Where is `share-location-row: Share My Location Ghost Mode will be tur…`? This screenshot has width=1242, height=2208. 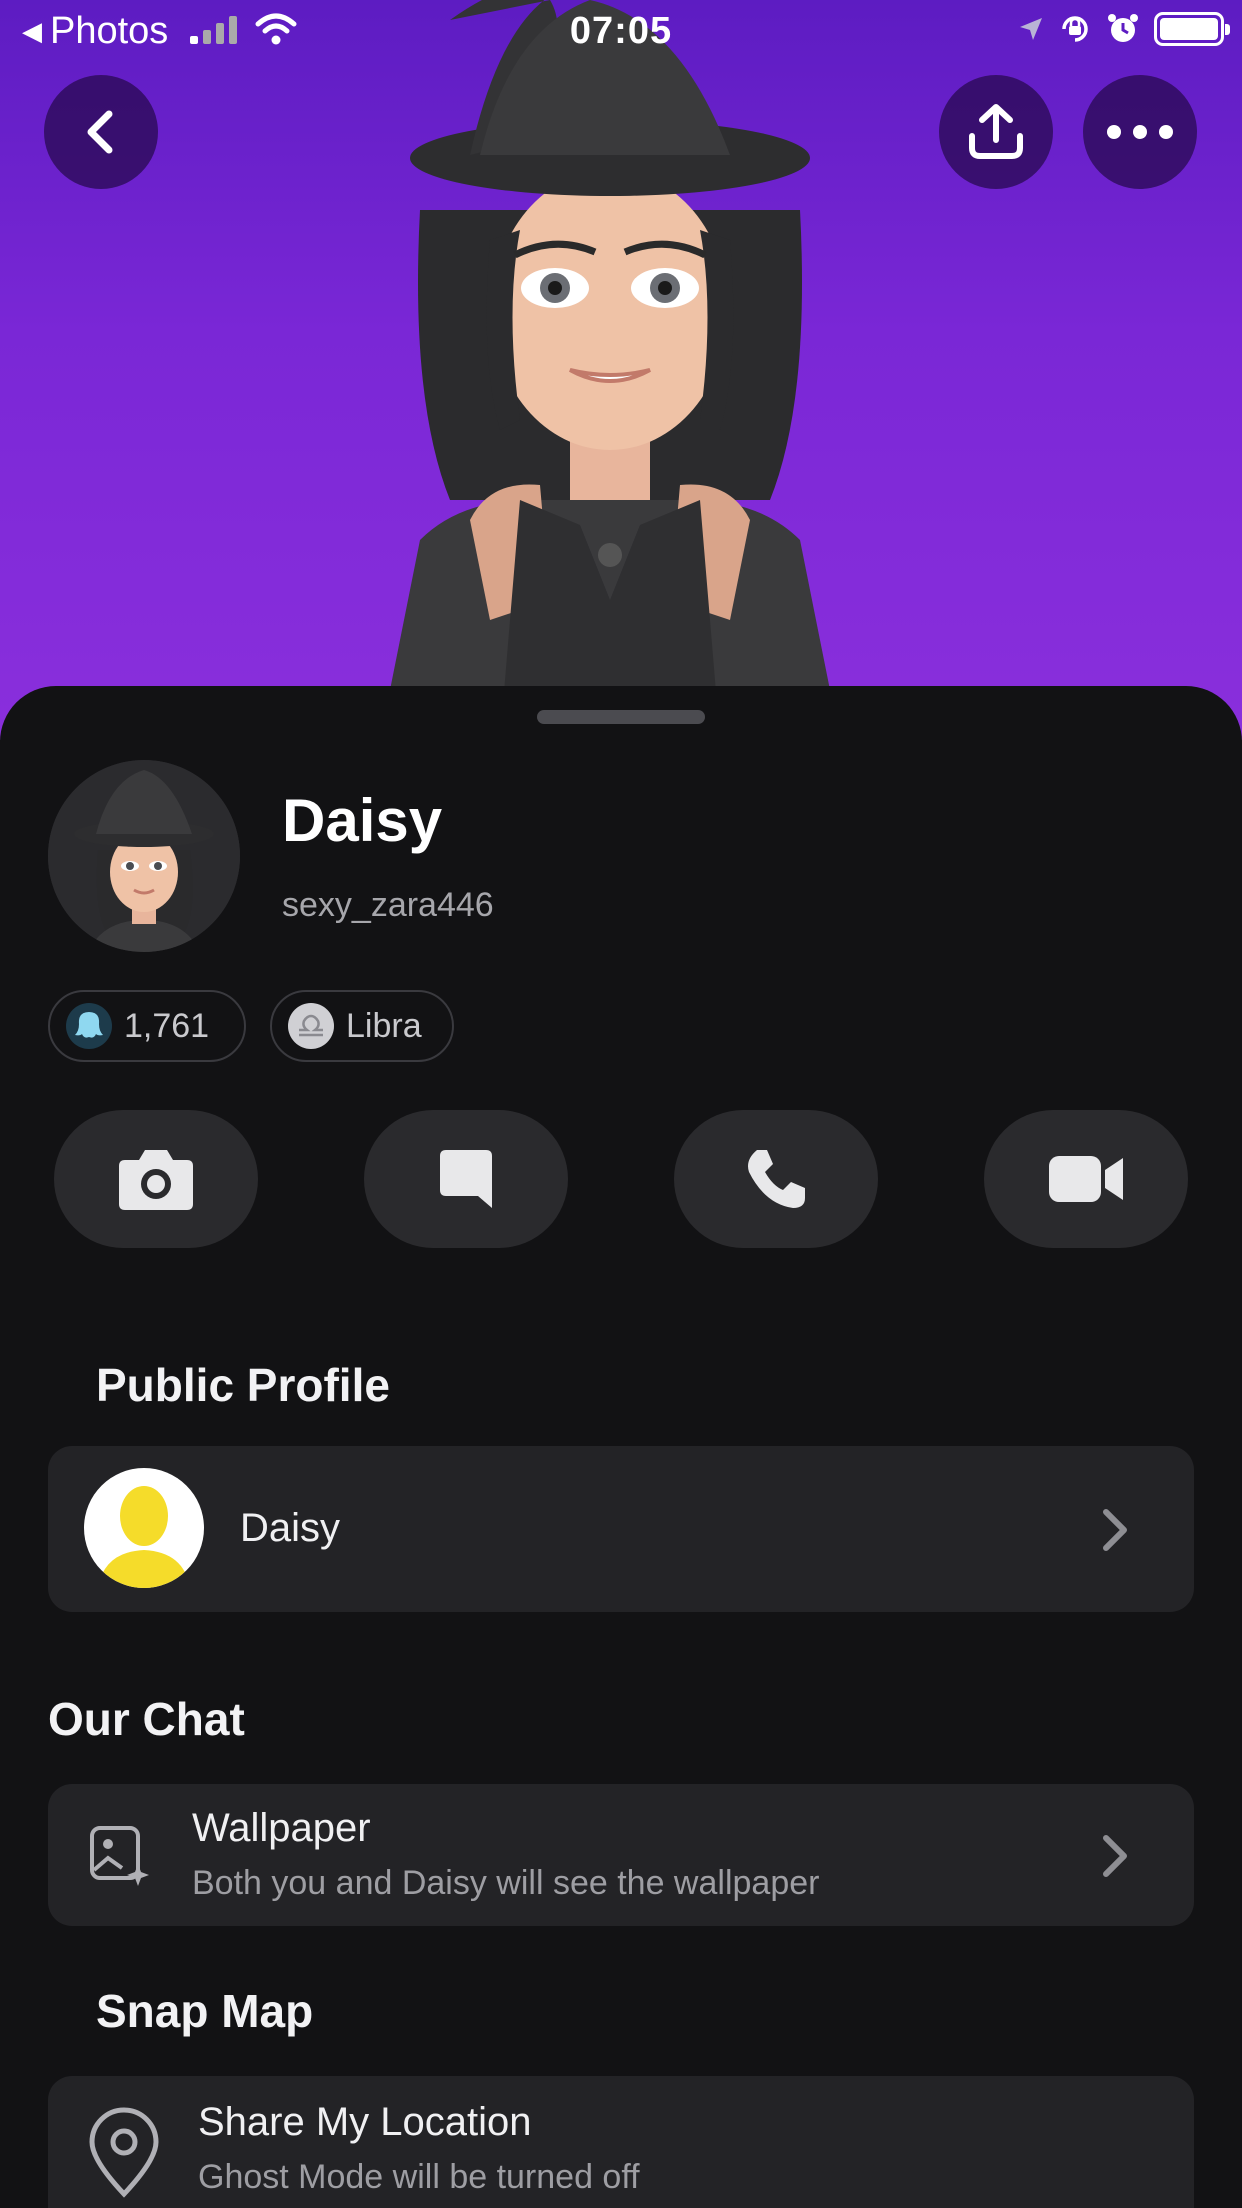 share-location-row: Share My Location Ghost Mode will be tur… is located at coordinates (621, 2142).